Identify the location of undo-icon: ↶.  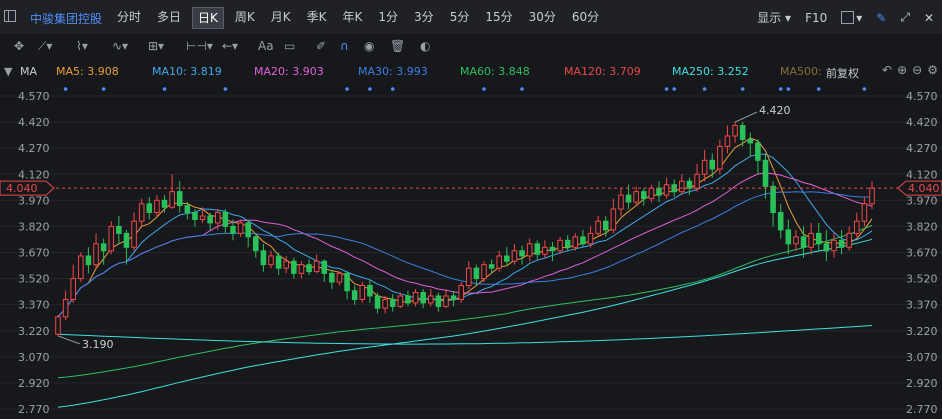
(887, 70).